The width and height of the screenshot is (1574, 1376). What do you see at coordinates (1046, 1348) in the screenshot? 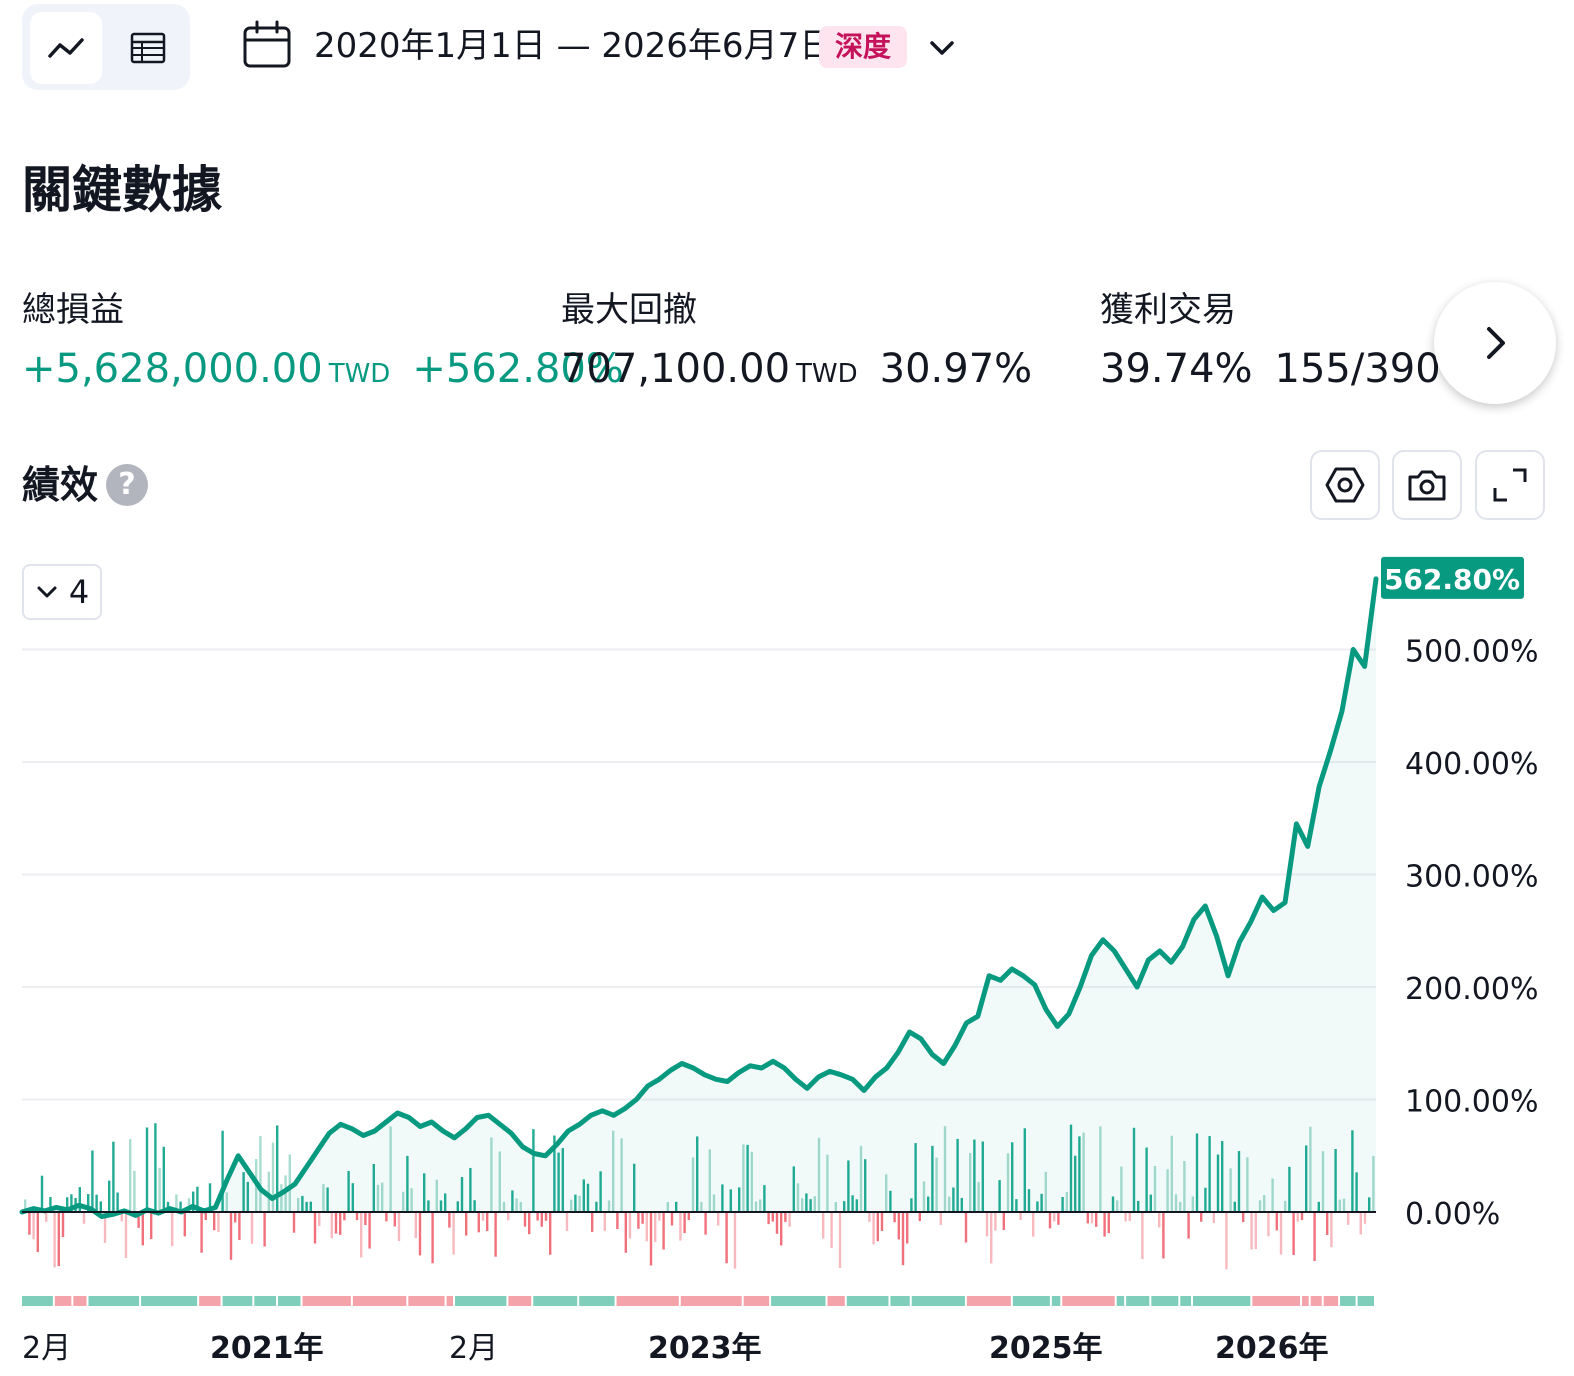
I see `x-tick-label: 2025年` at bounding box center [1046, 1348].